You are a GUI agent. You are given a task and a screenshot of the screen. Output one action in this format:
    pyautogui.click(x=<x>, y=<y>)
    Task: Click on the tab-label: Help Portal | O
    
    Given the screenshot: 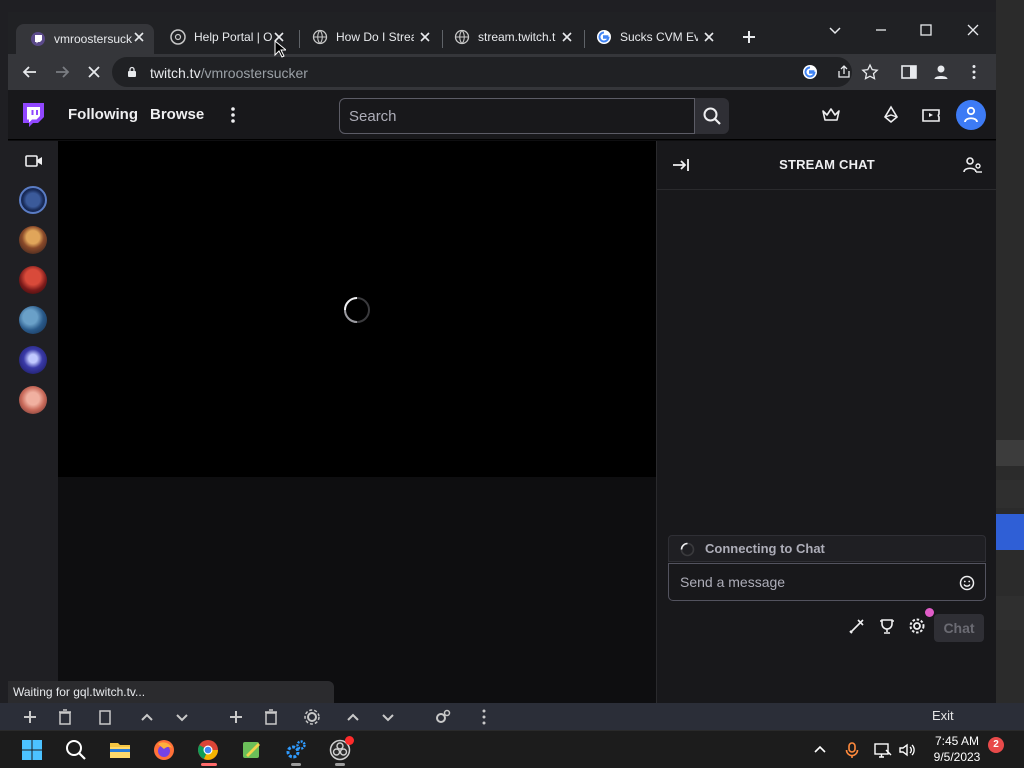 What is the action you would take?
    pyautogui.click(x=233, y=37)
    